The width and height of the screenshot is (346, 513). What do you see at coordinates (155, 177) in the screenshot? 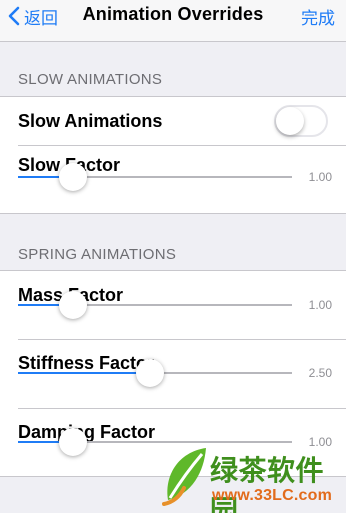
I see `slow-factor-slider` at bounding box center [155, 177].